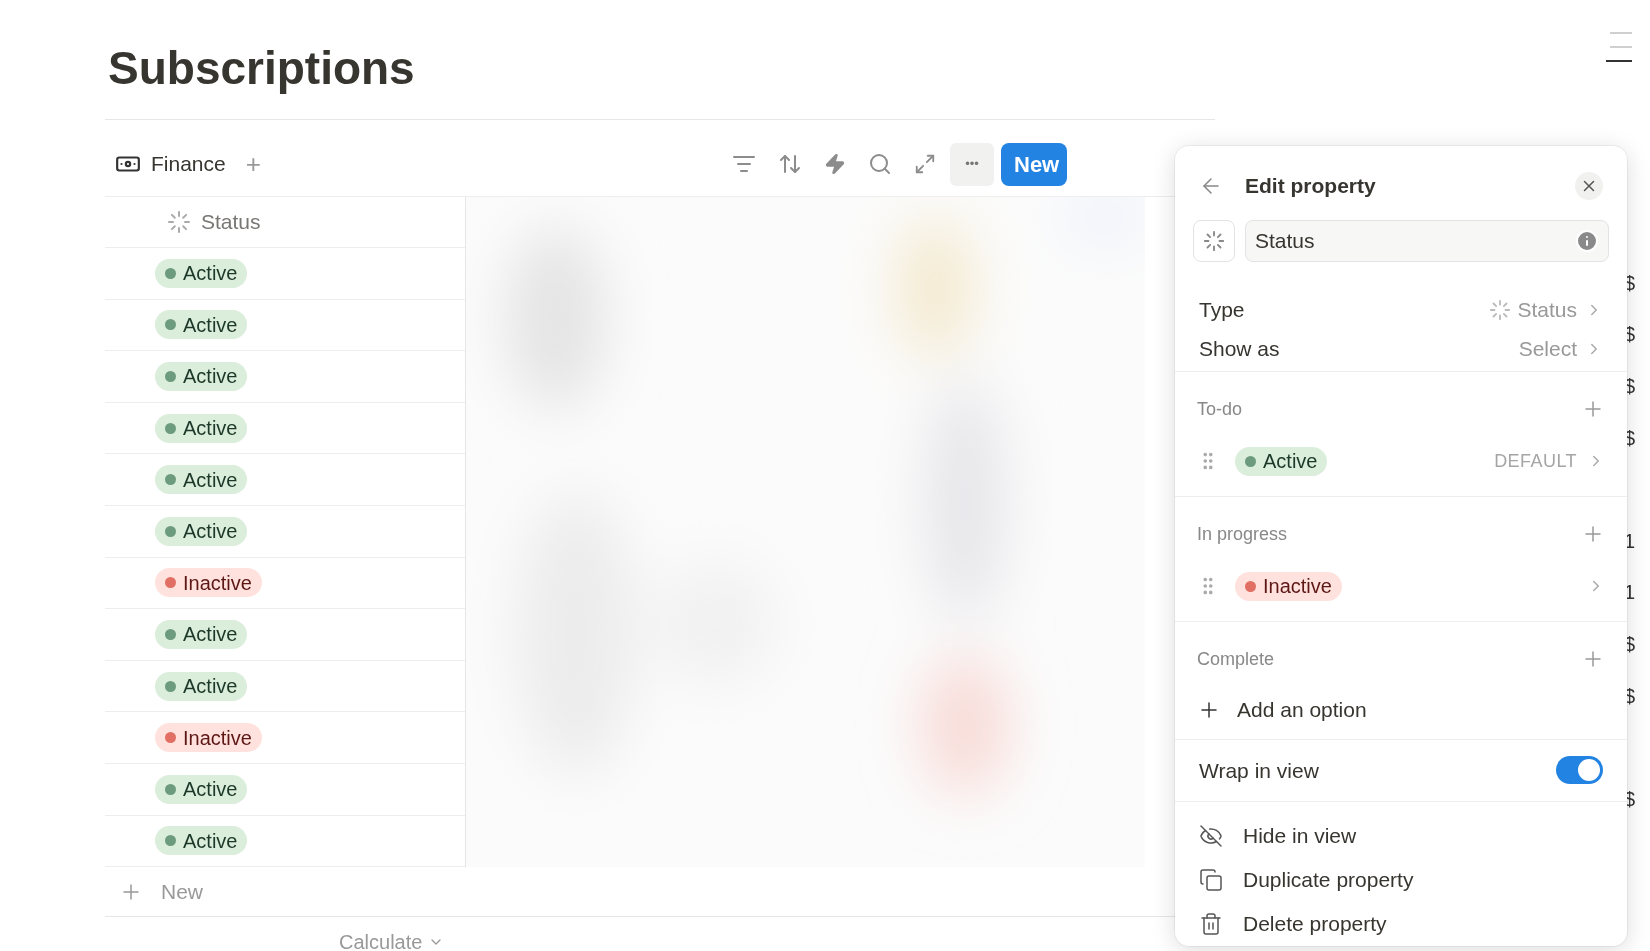 This screenshot has width=1650, height=951. Describe the element at coordinates (1220, 409) in the screenshot. I see `group-label: To-do` at that location.